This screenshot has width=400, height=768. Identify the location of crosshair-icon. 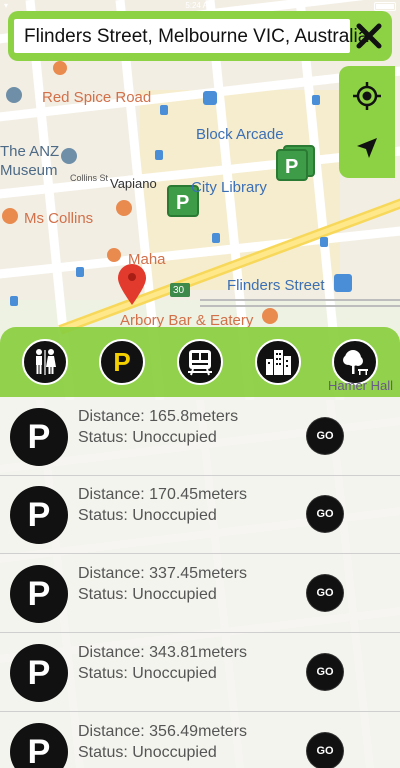
(367, 96).